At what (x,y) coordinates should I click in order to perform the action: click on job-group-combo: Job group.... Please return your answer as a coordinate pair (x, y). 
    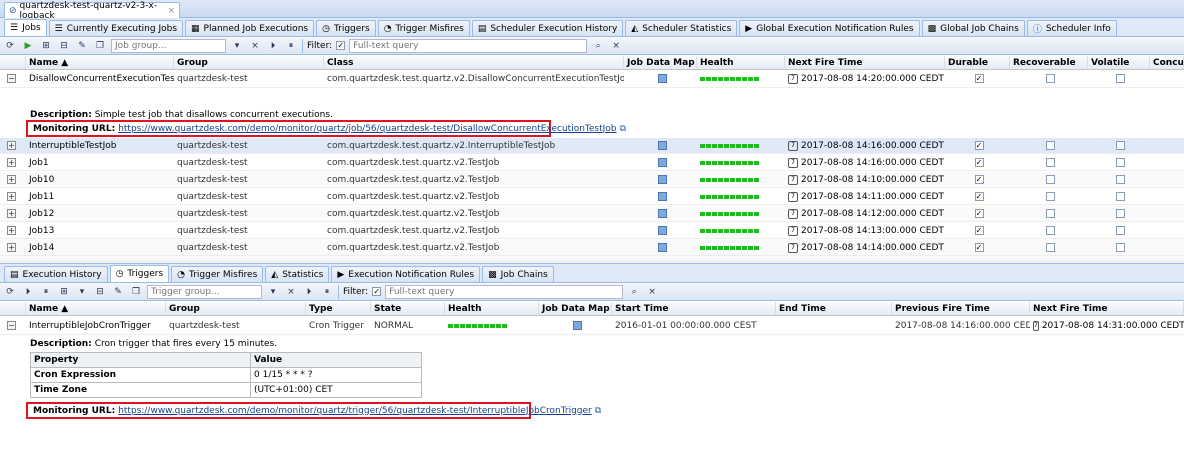
    Looking at the image, I should click on (168, 45).